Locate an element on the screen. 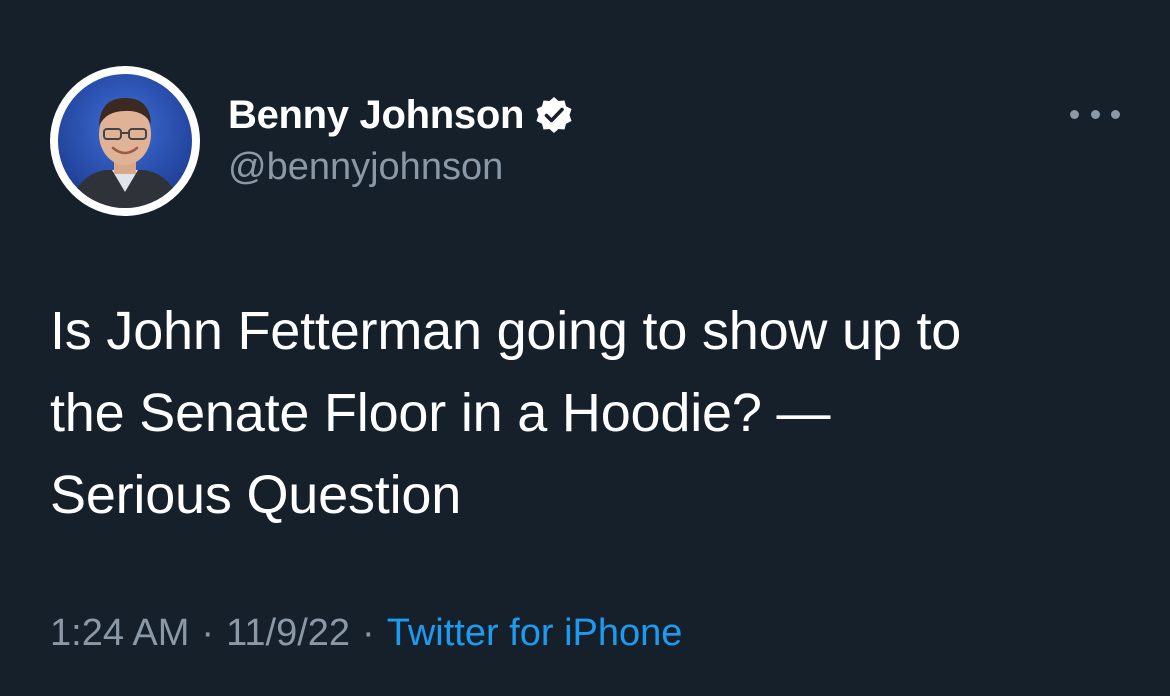 This screenshot has width=1170, height=696. avatar-image is located at coordinates (125, 141).